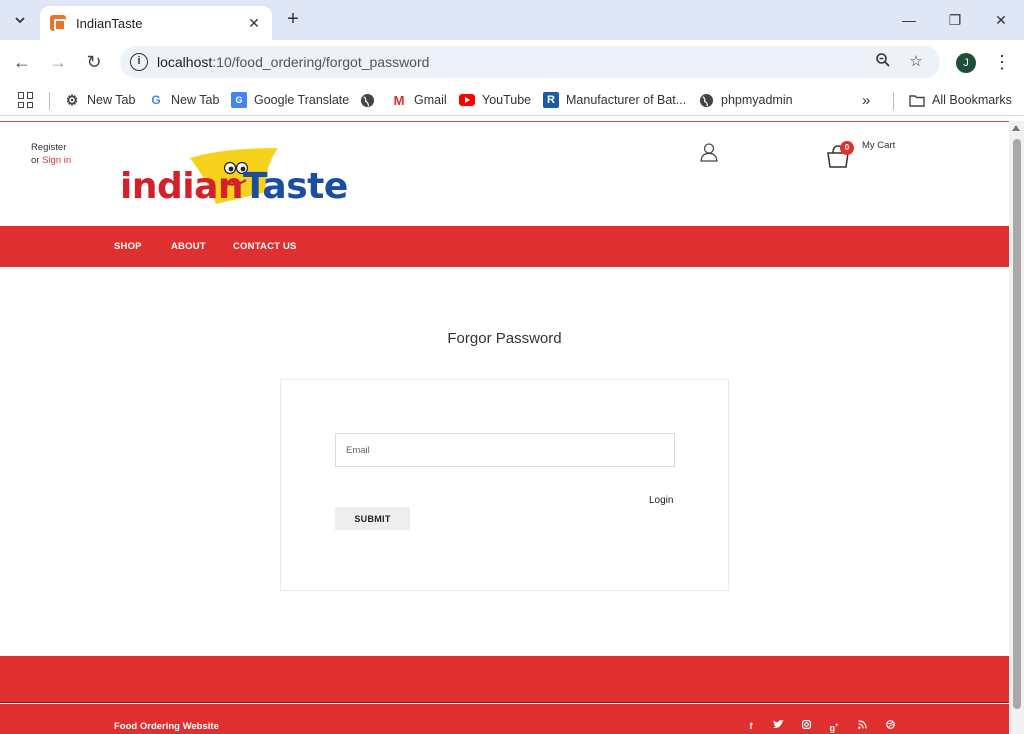 The image size is (1024, 734). What do you see at coordinates (847, 148) in the screenshot?
I see `cart-count-badge: 0` at bounding box center [847, 148].